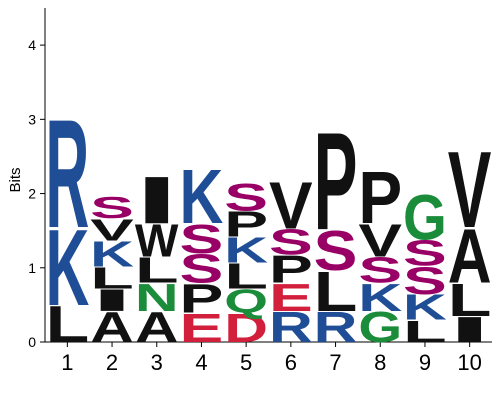 Image resolution: width=500 pixels, height=400 pixels. What do you see at coordinates (201, 362) in the screenshot?
I see `position-label: 4` at bounding box center [201, 362].